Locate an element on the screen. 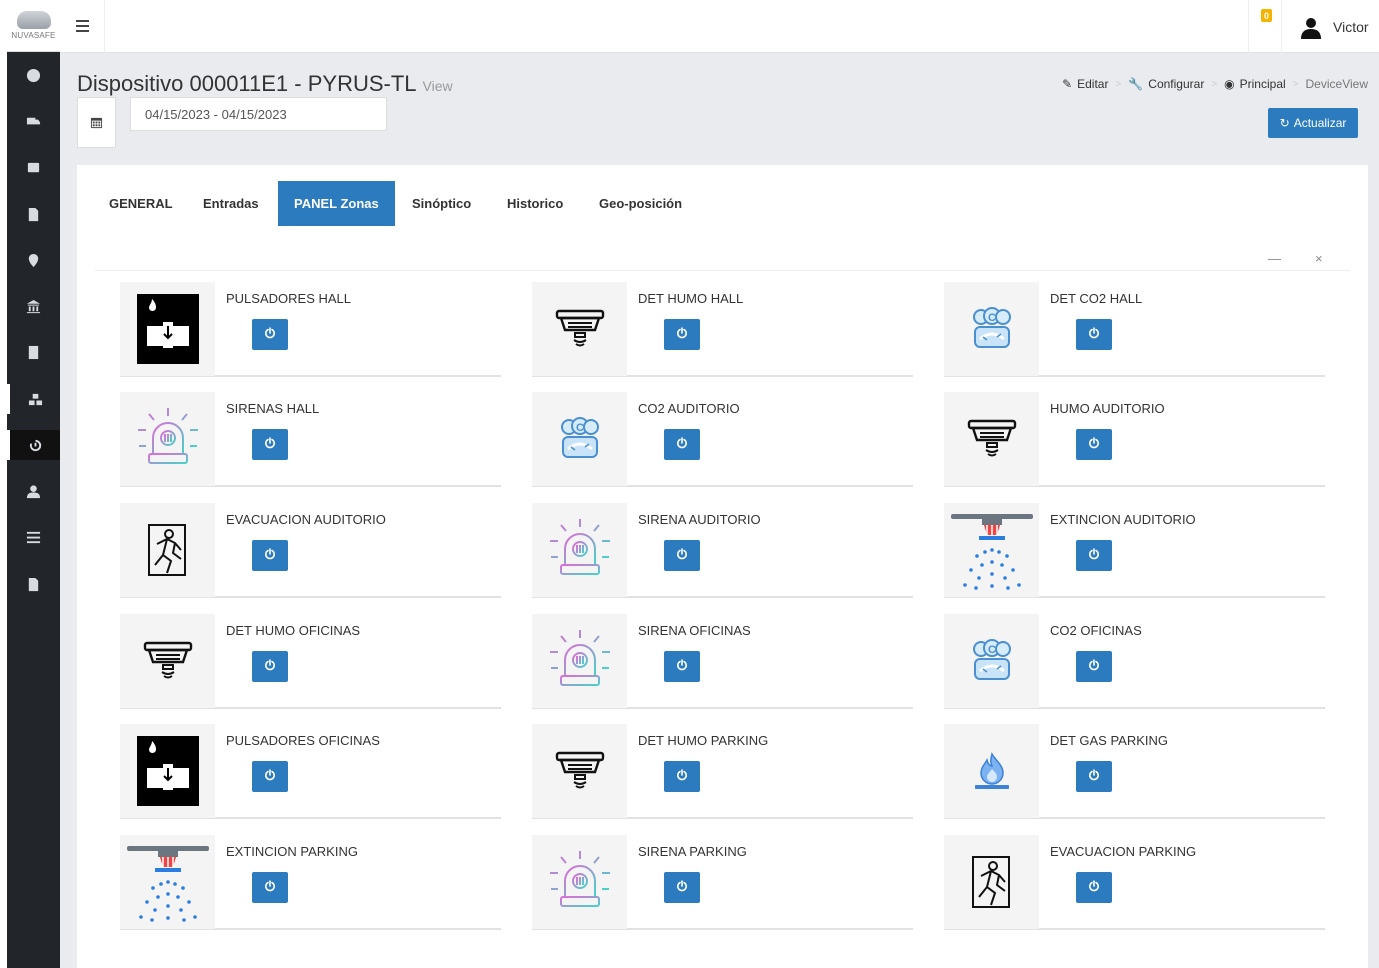  user-name: Victor is located at coordinates (1351, 27).